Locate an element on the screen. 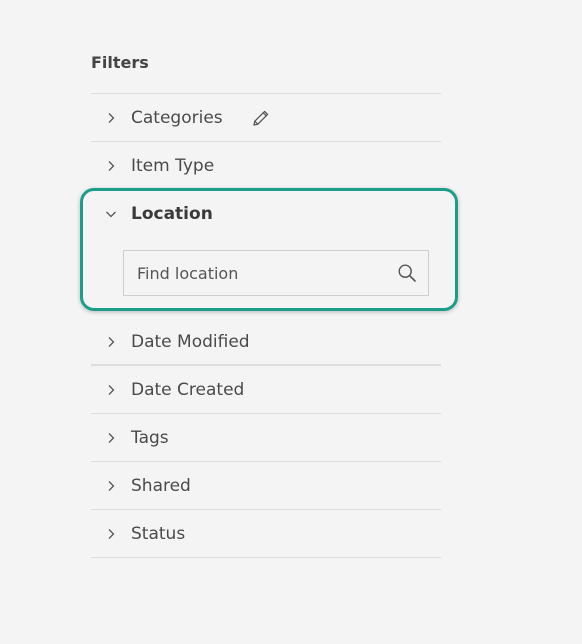  filter-label: Date Created is located at coordinates (188, 389).